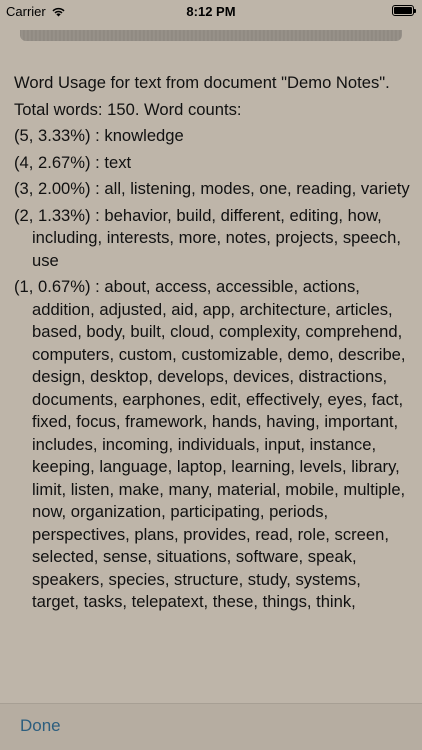 The width and height of the screenshot is (422, 750). I want to click on entry-words: text, so click(118, 162).